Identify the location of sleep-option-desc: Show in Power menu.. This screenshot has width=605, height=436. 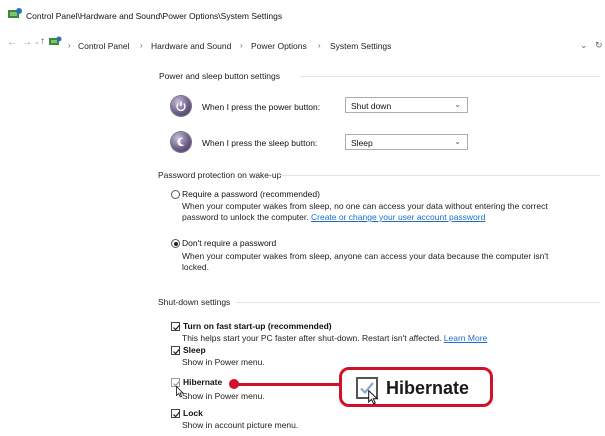
(223, 362).